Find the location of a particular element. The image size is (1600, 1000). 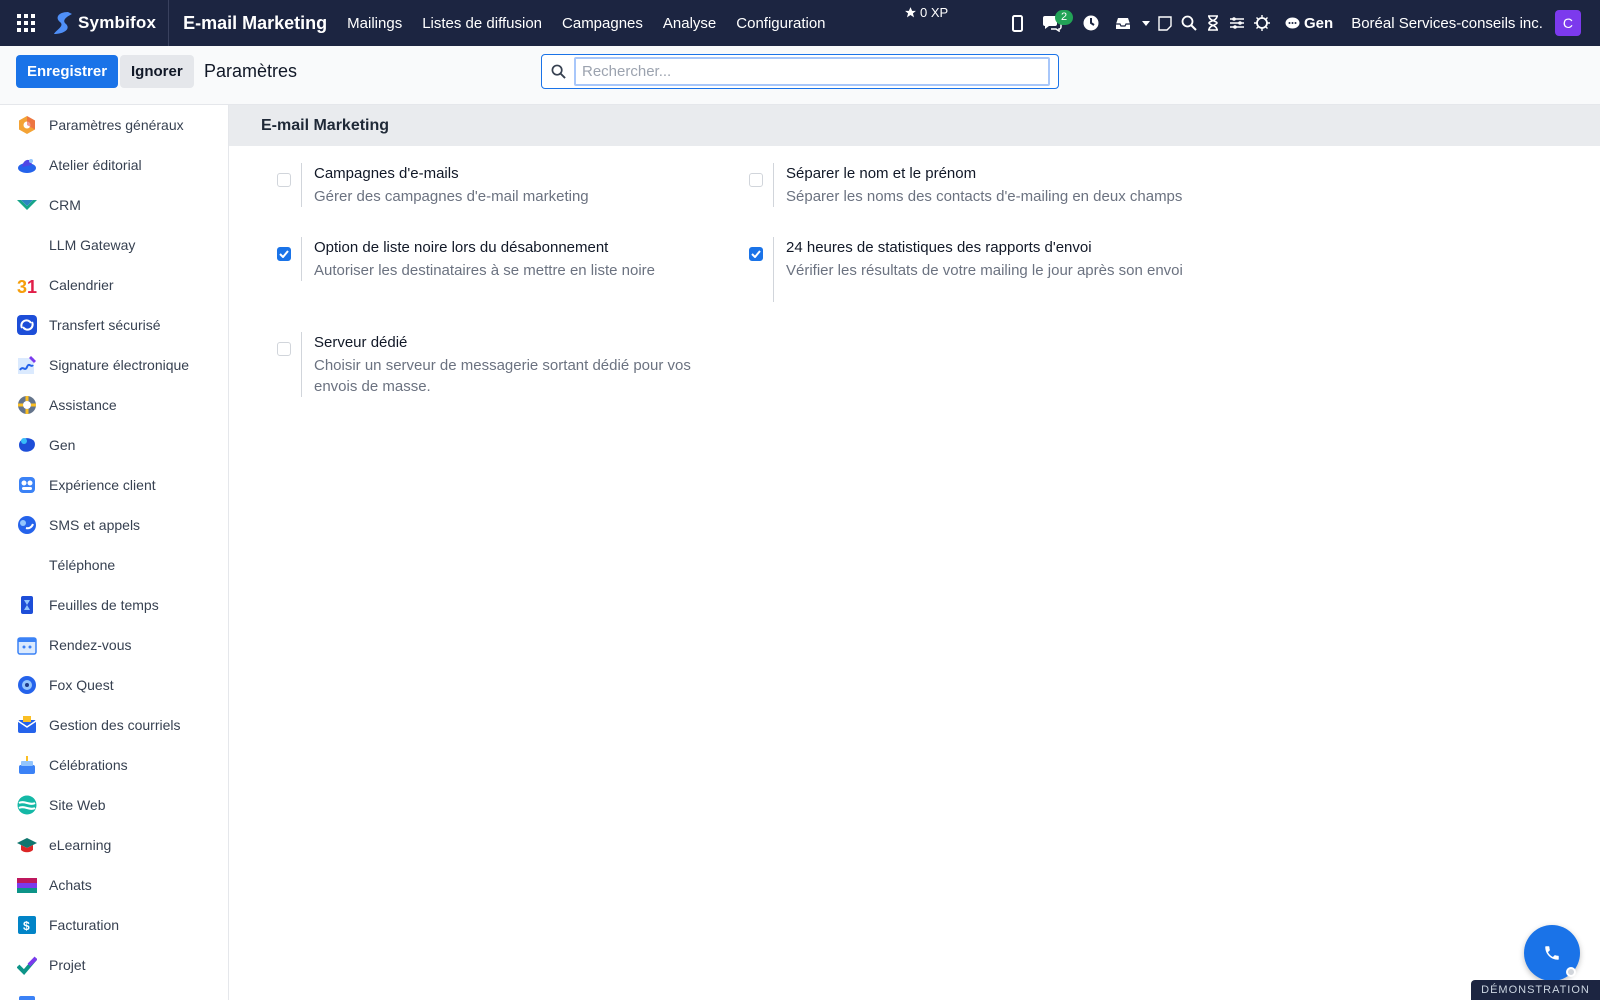

sidebar-item-project: Projet is located at coordinates (114, 965).